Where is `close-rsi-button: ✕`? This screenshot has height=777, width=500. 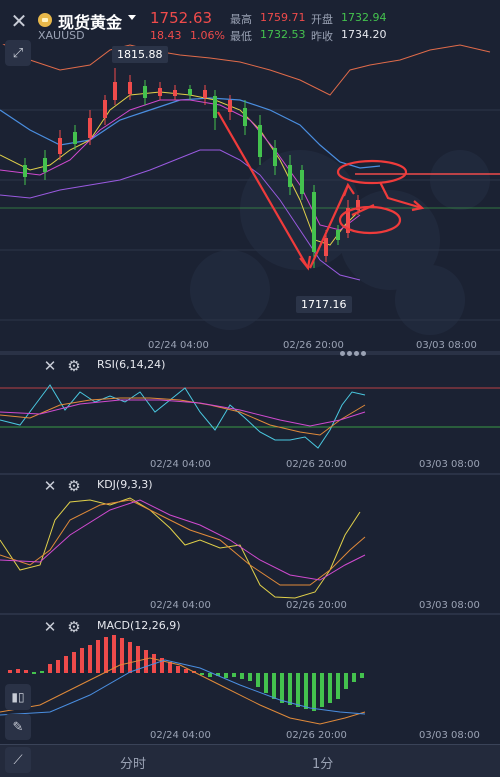
close-rsi-button: ✕ is located at coordinates (50, 366).